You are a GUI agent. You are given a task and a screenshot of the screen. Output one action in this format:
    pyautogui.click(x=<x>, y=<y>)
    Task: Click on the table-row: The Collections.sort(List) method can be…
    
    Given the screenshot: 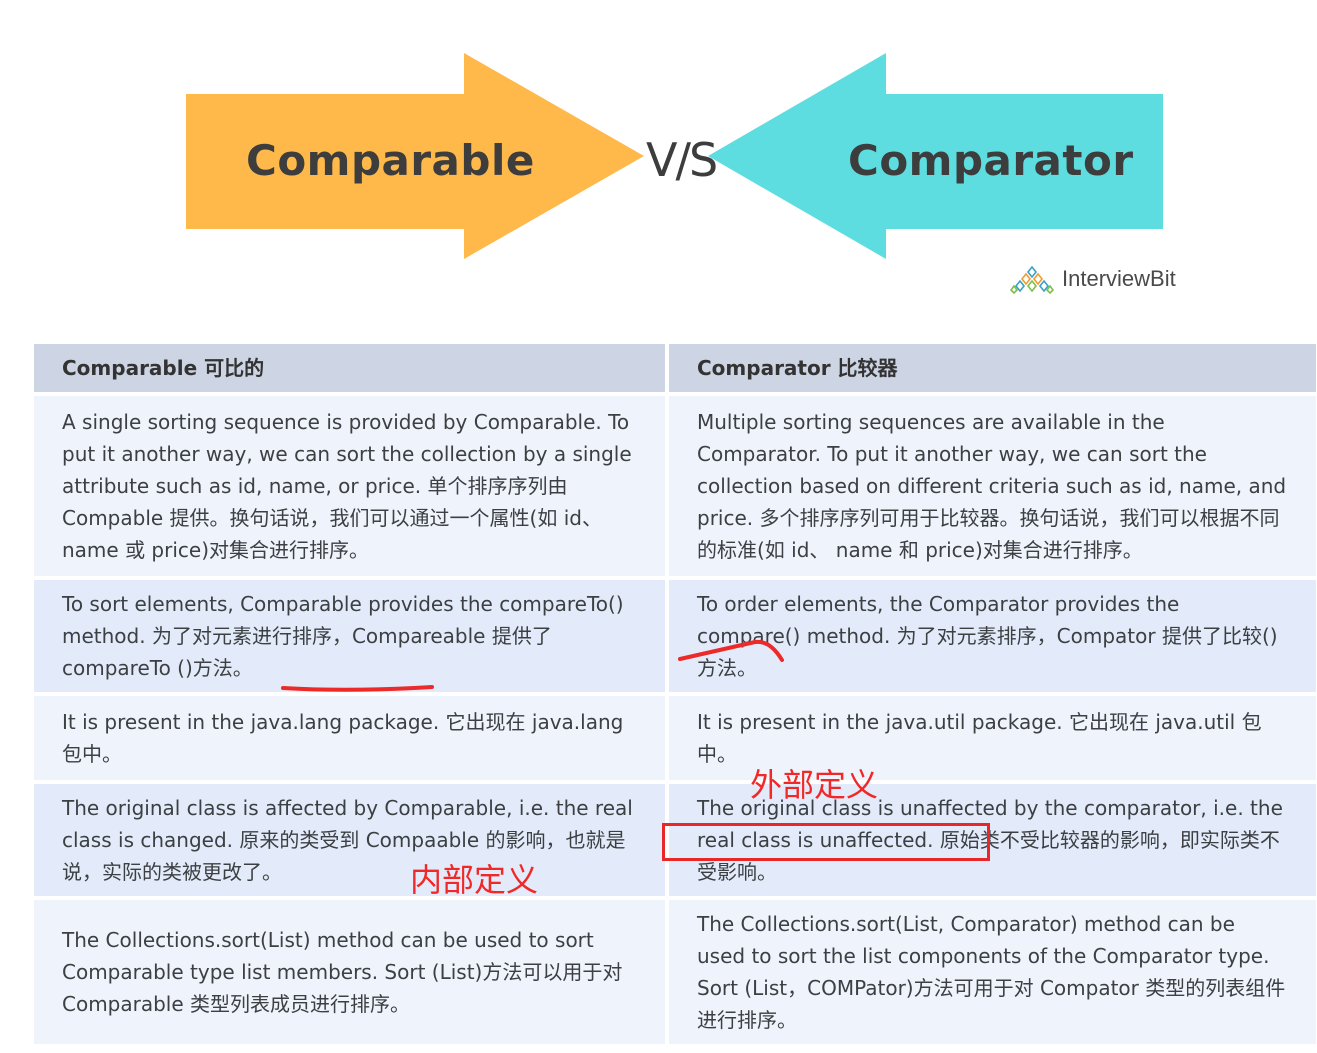 What is the action you would take?
    pyautogui.click(x=675, y=972)
    